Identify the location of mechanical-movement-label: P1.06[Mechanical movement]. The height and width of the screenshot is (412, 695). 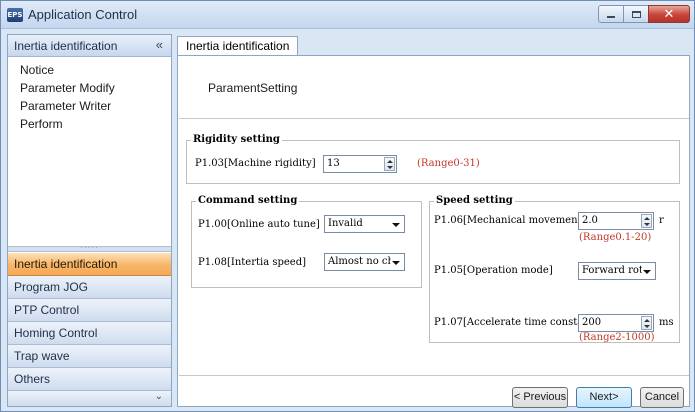
(510, 220).